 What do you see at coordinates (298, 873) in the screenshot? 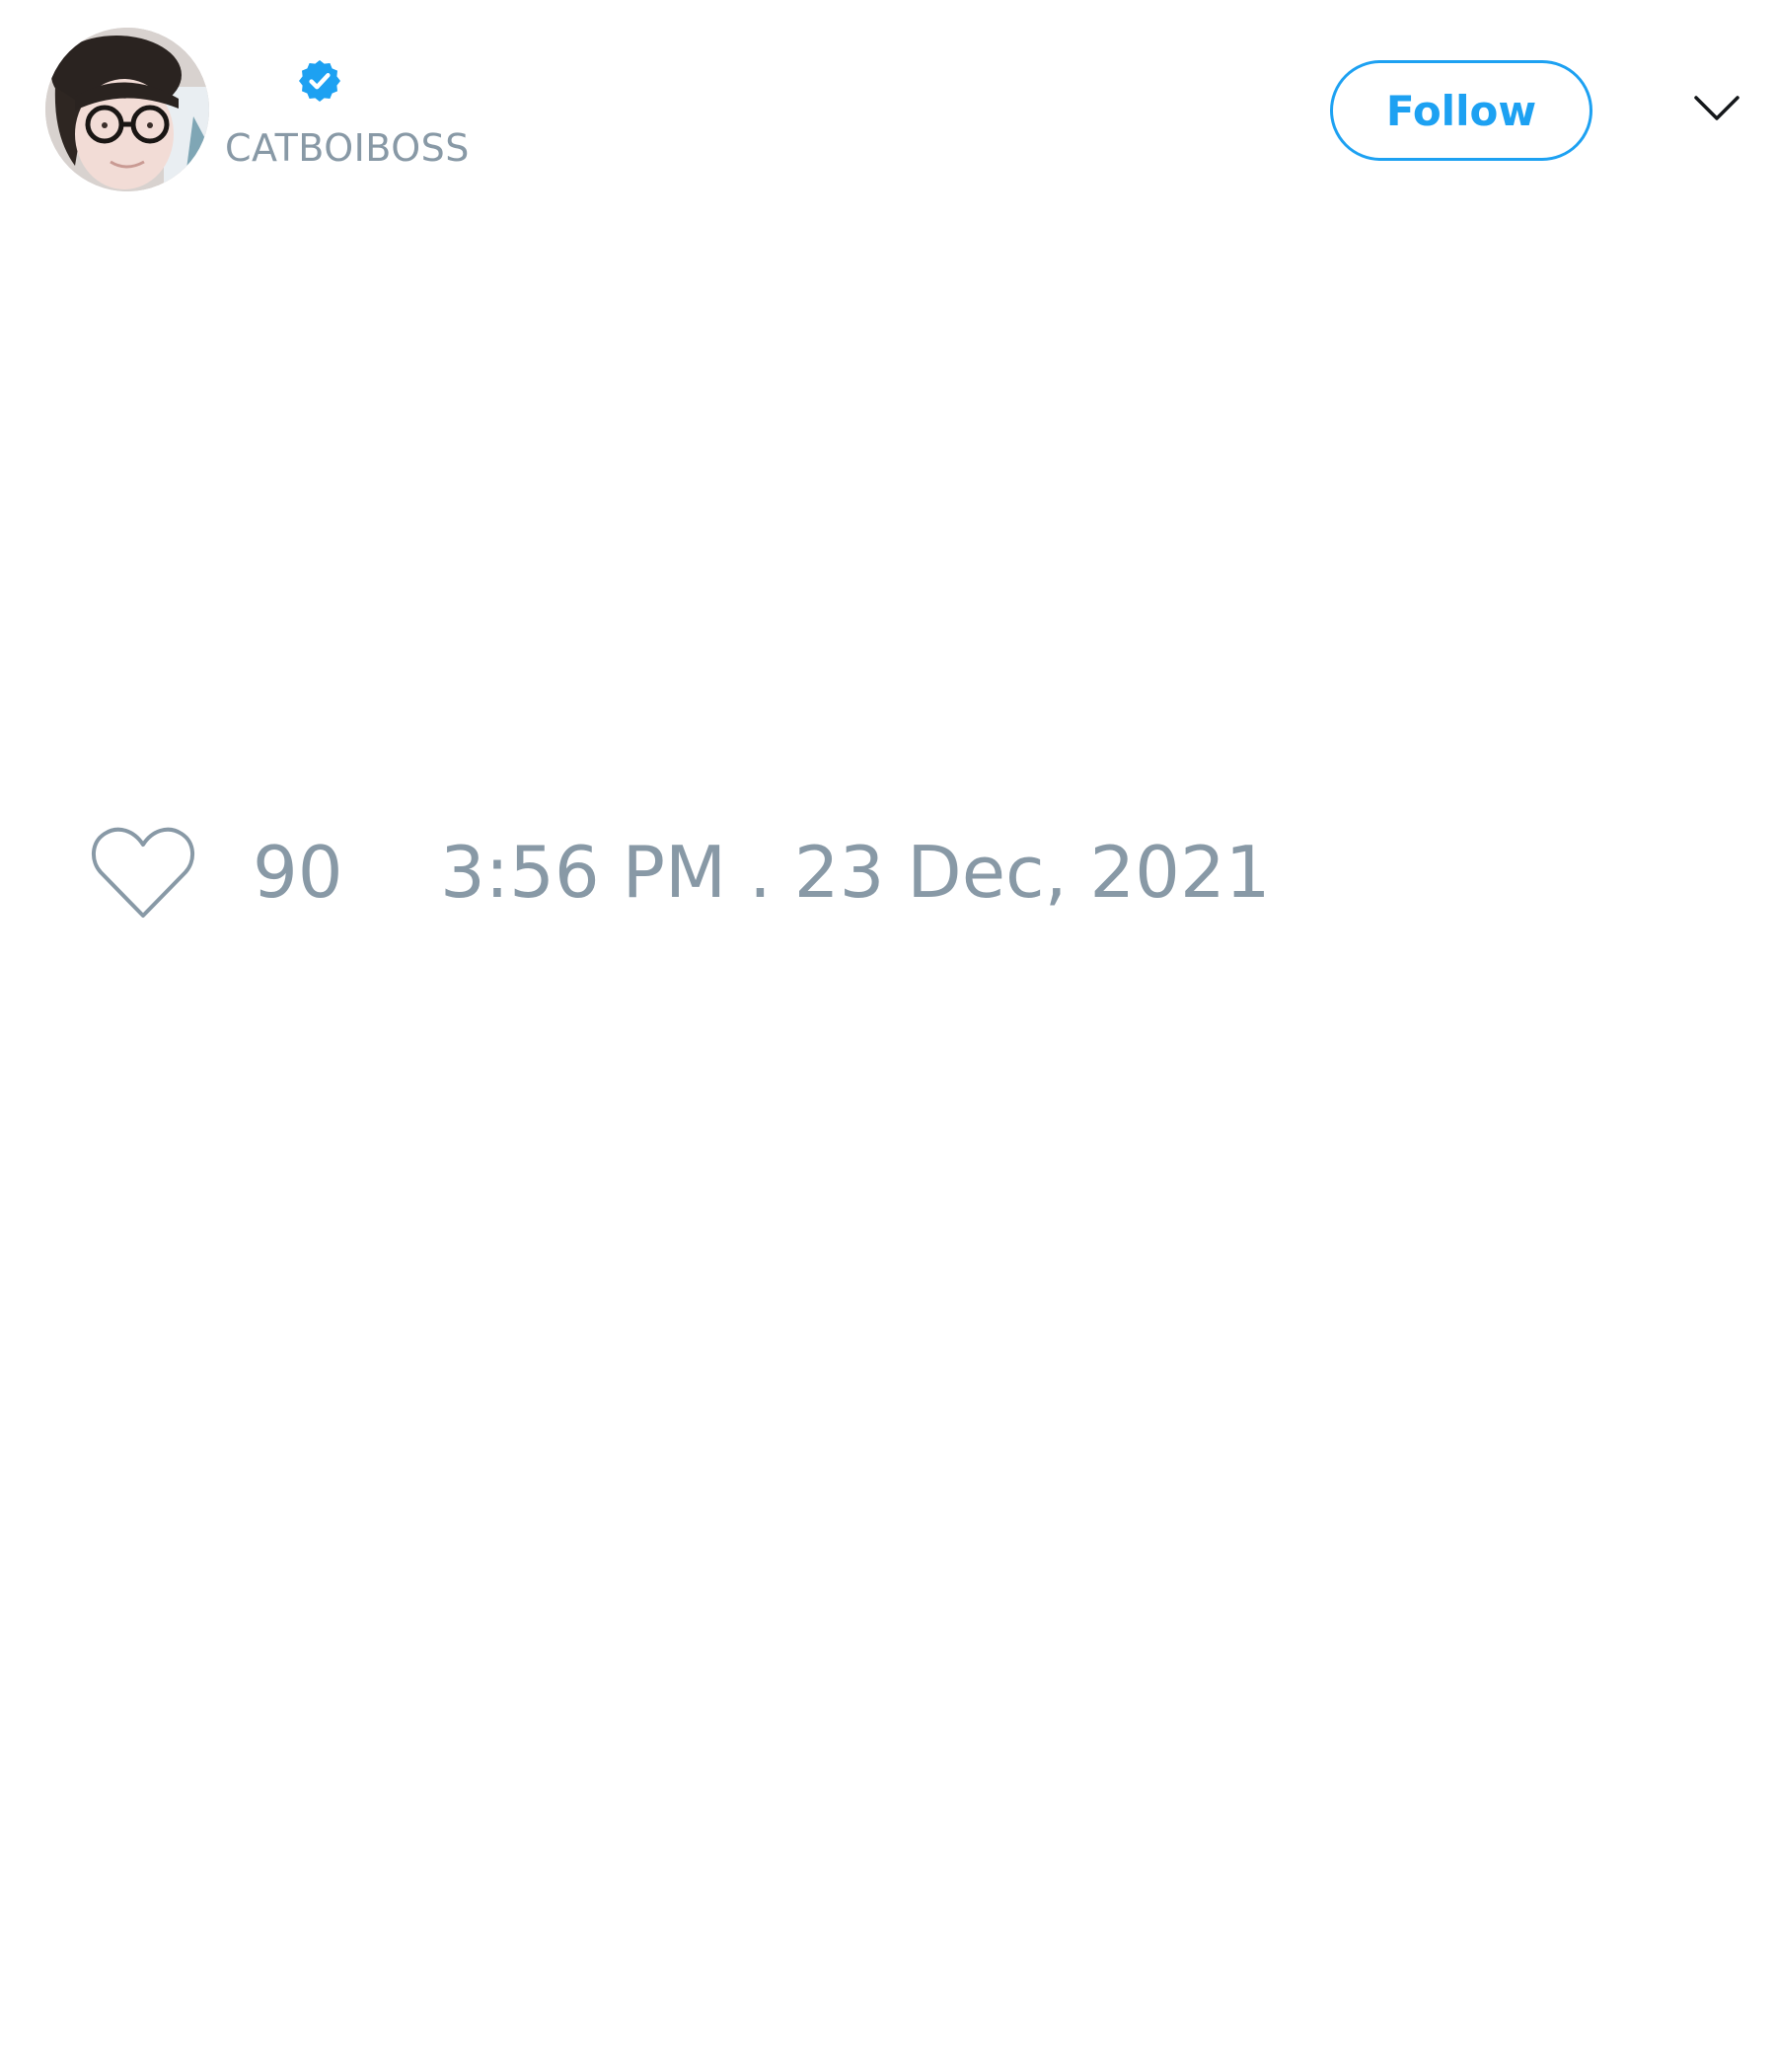
I see `like-count: 90` at bounding box center [298, 873].